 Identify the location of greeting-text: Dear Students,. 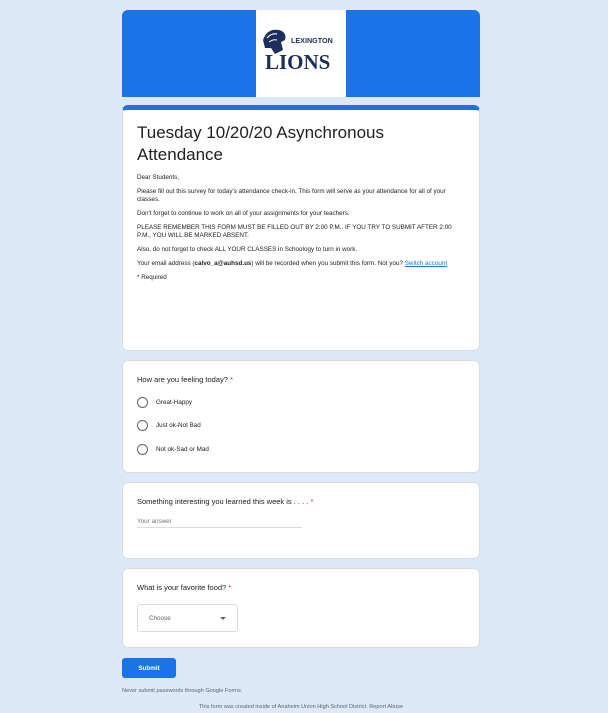
(158, 177).